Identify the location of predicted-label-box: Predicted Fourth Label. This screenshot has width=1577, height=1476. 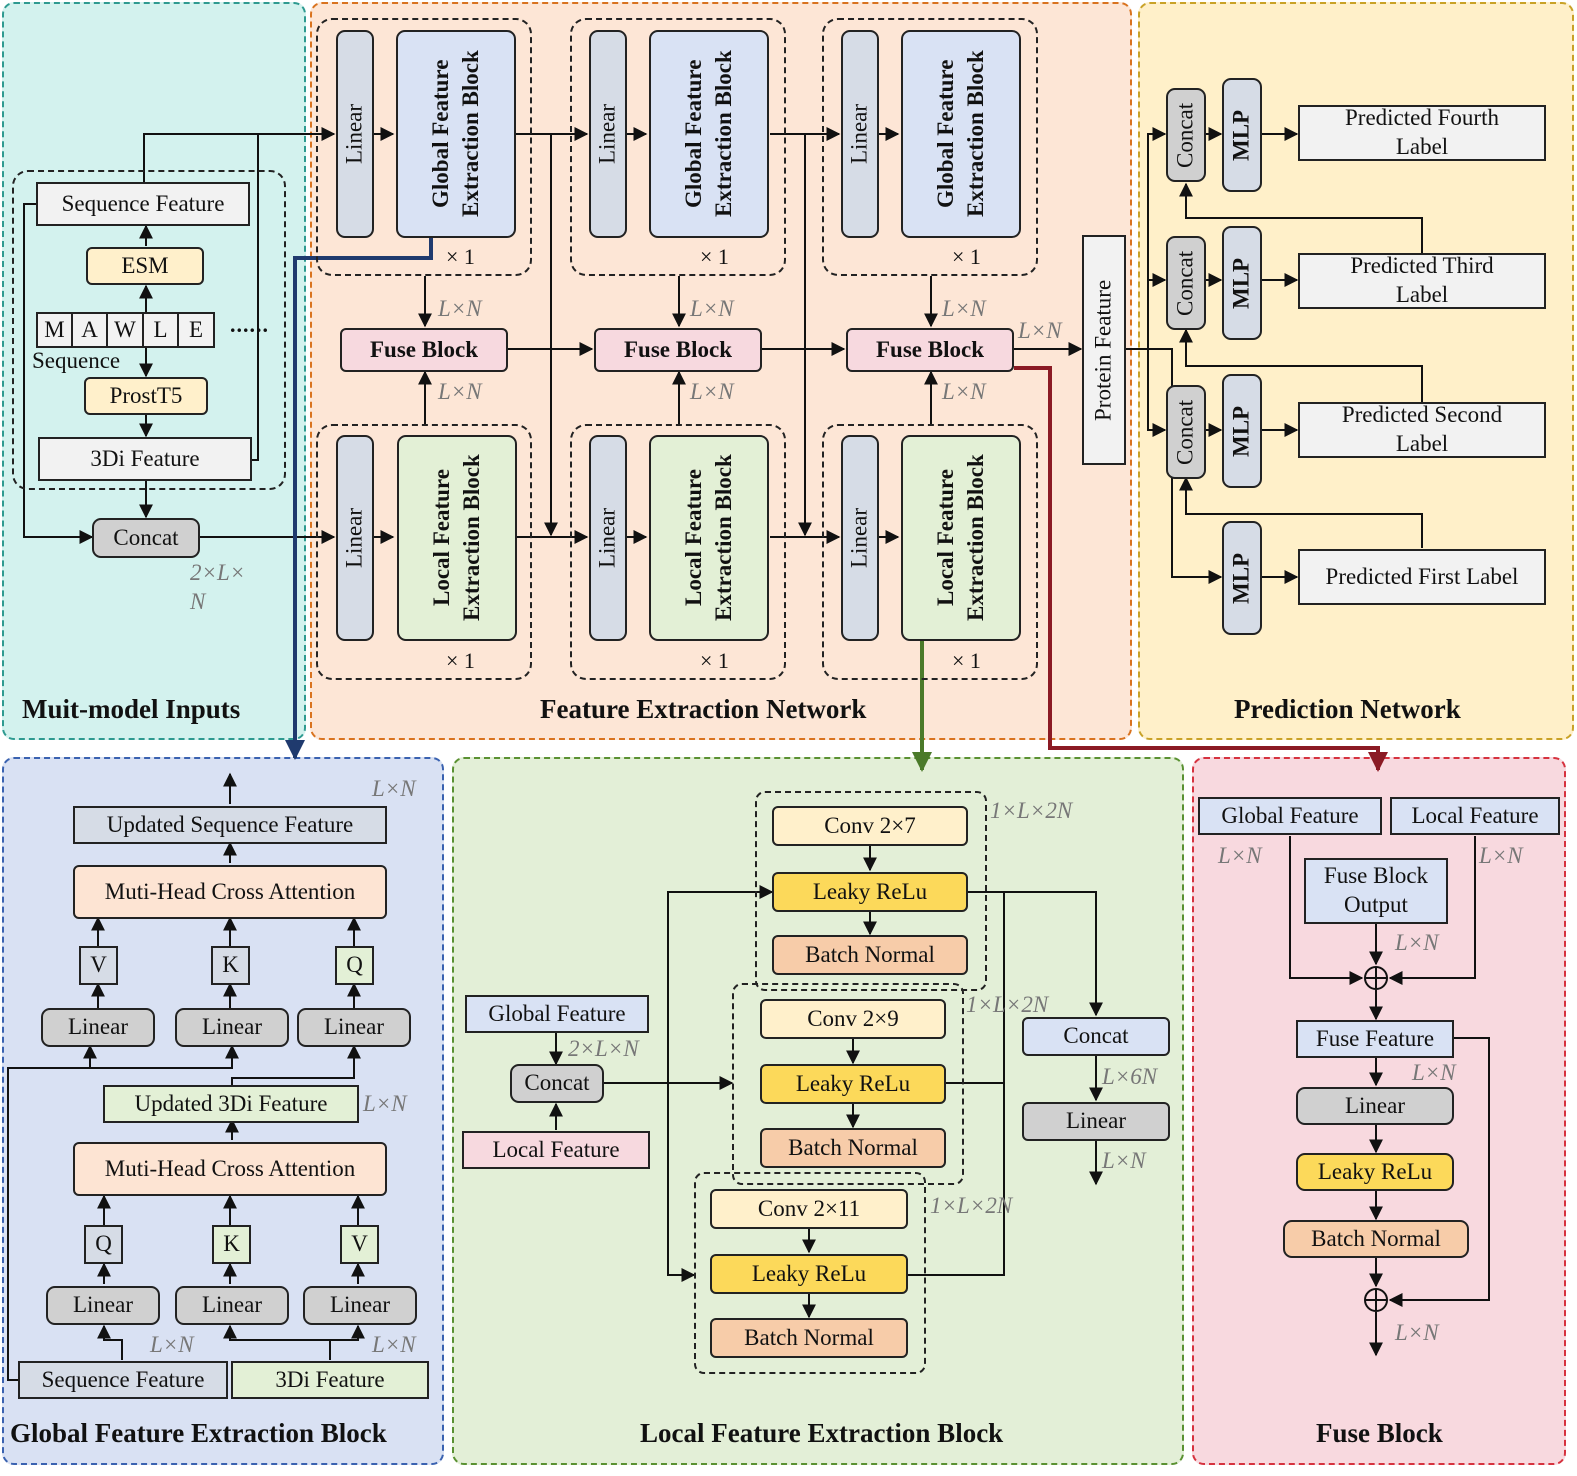
(1422, 133).